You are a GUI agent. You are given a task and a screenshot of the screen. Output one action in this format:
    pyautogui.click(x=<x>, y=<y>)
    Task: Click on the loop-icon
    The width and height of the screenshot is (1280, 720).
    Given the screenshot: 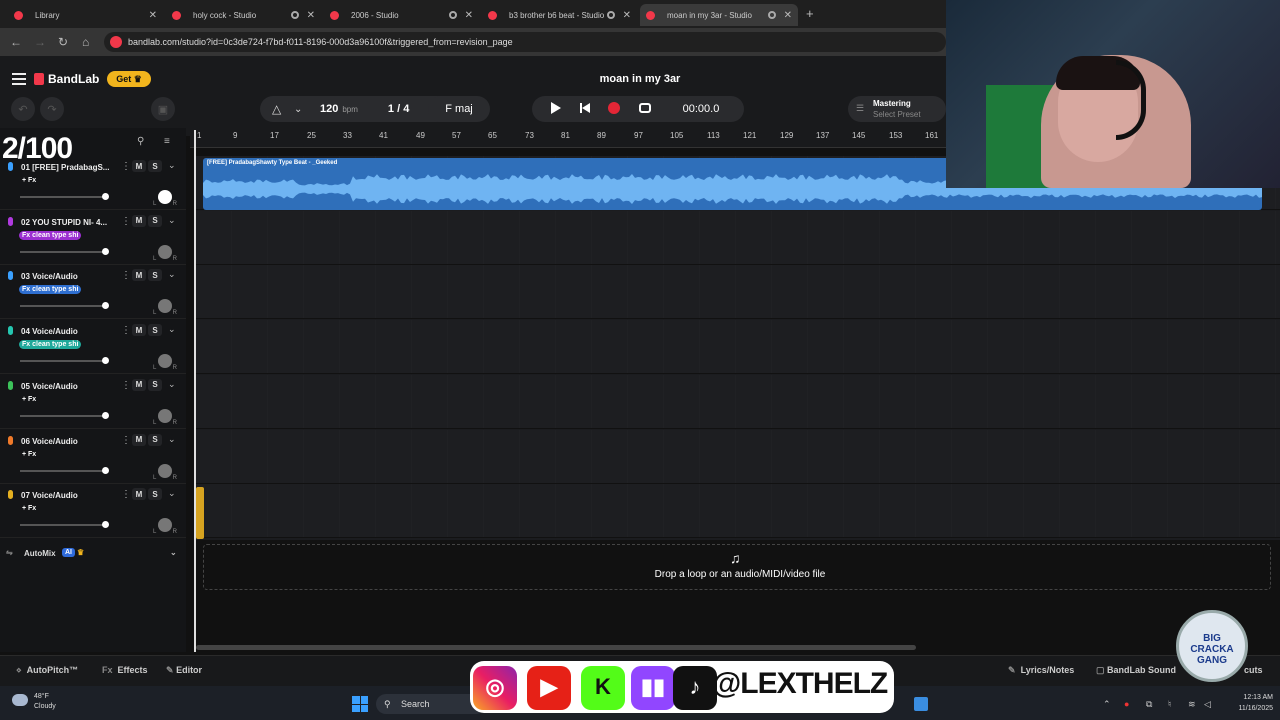 What is the action you would take?
    pyautogui.click(x=645, y=108)
    